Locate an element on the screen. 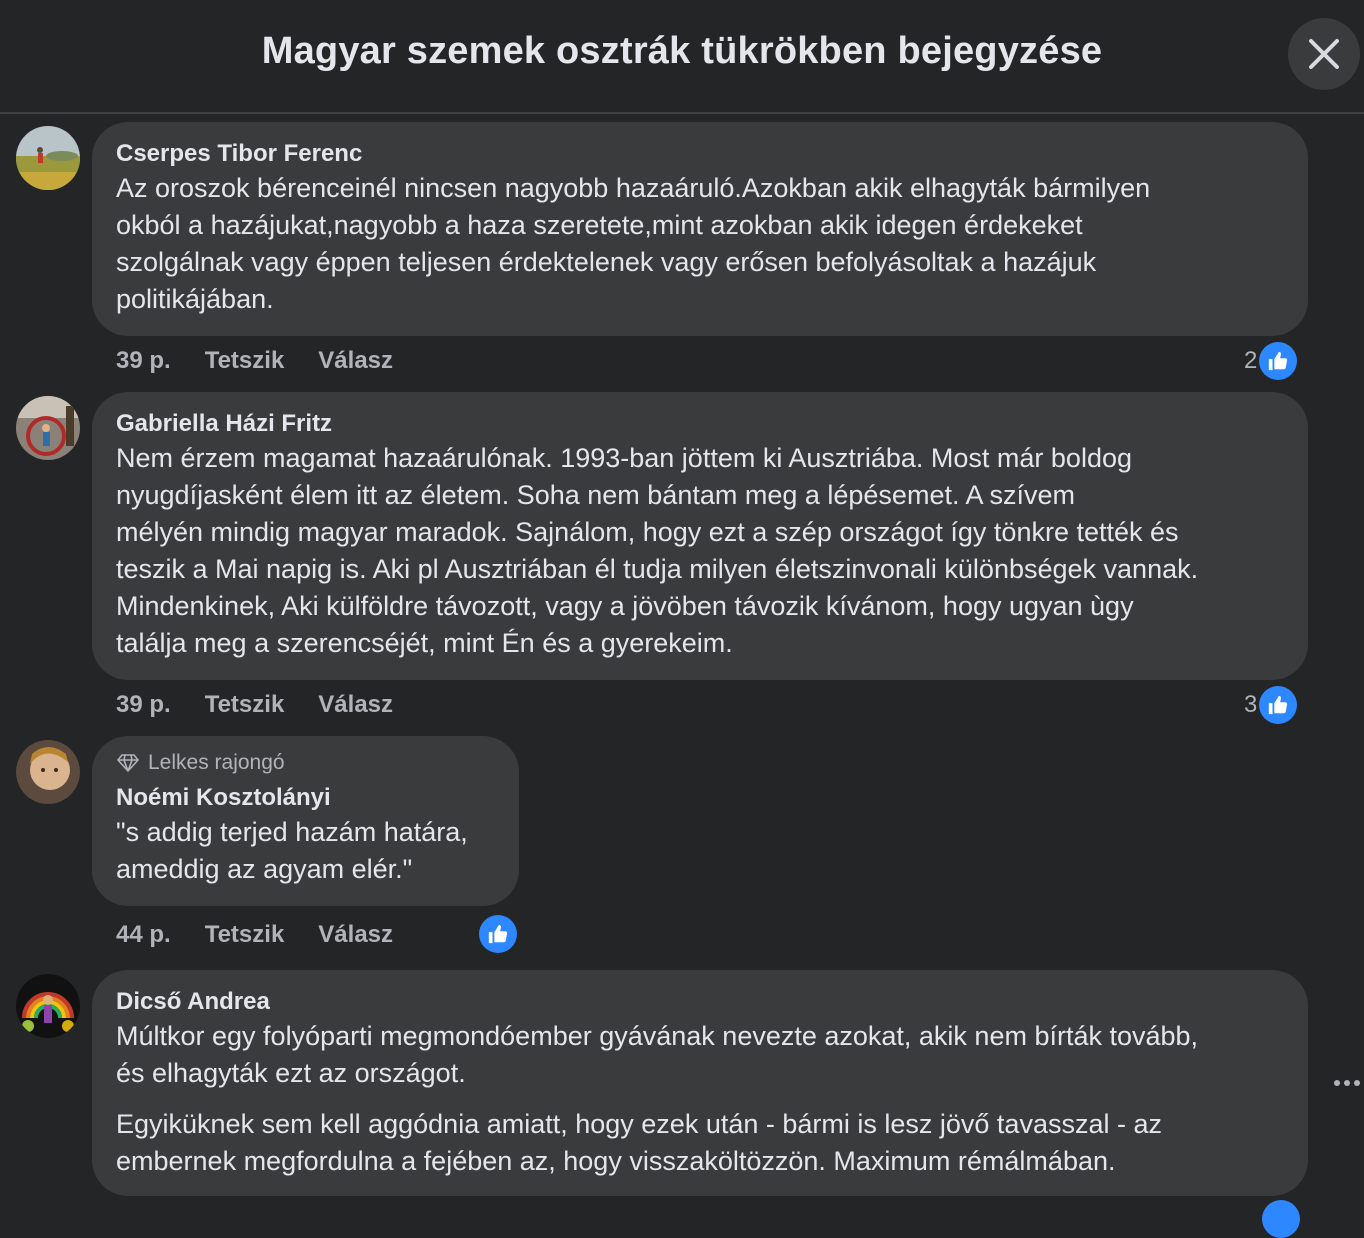 This screenshot has width=1364, height=1238. close-icon is located at coordinates (1324, 54).